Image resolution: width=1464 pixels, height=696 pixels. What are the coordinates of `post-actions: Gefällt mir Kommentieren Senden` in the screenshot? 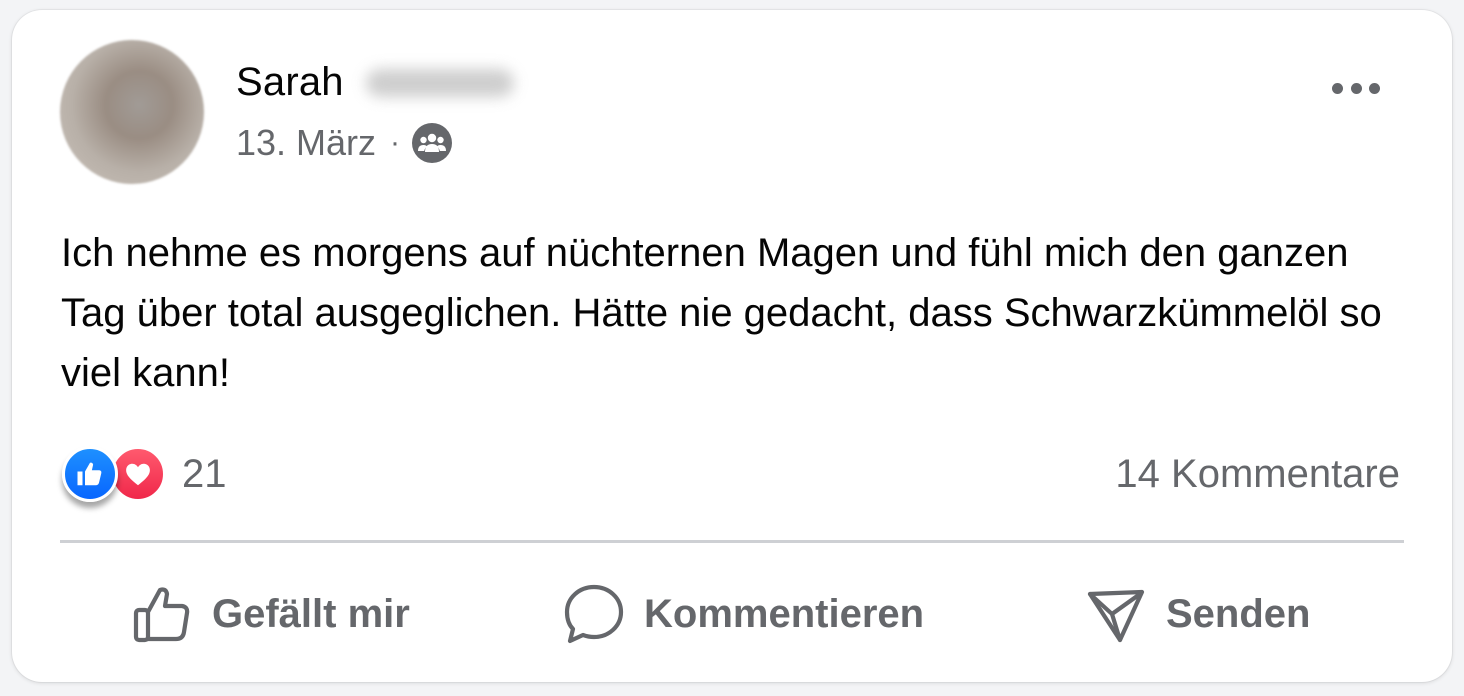 It's located at (732, 614).